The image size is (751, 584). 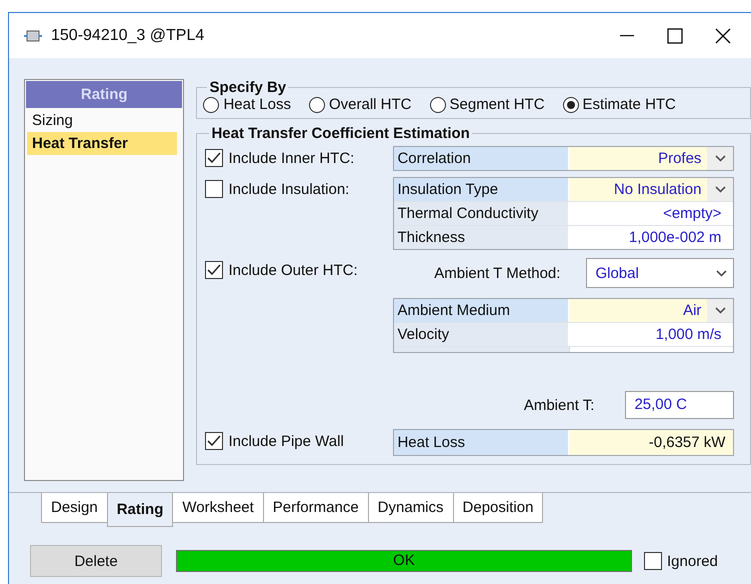 What do you see at coordinates (679, 405) in the screenshot?
I see `input-field: 25,00 C` at bounding box center [679, 405].